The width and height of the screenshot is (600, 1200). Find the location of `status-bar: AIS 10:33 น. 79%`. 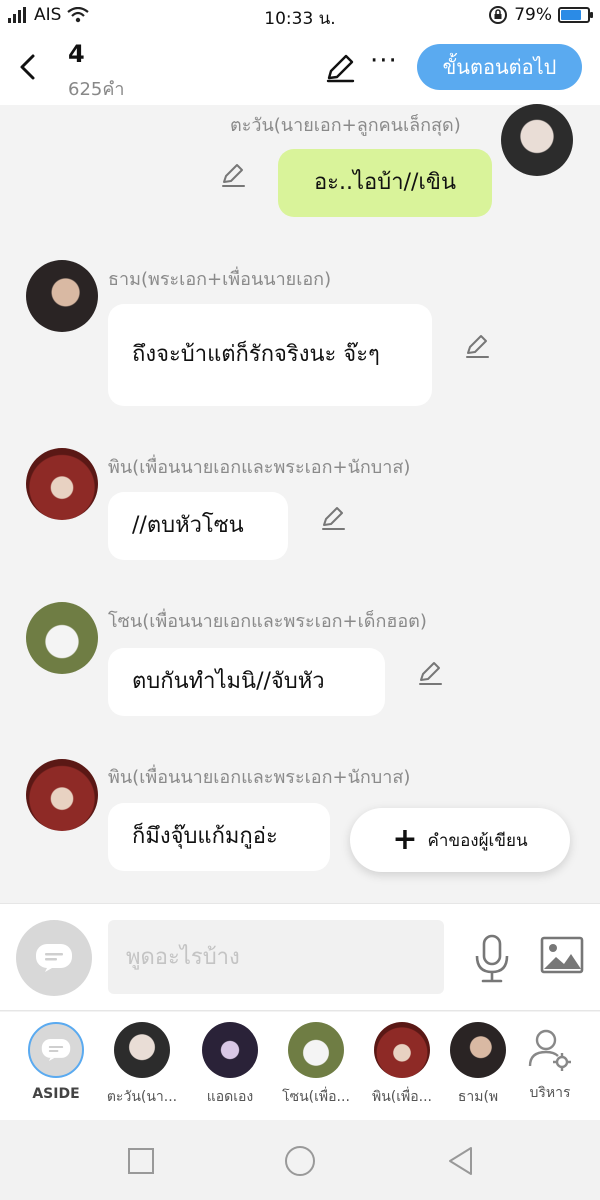

status-bar: AIS 10:33 น. 79% is located at coordinates (300, 16).